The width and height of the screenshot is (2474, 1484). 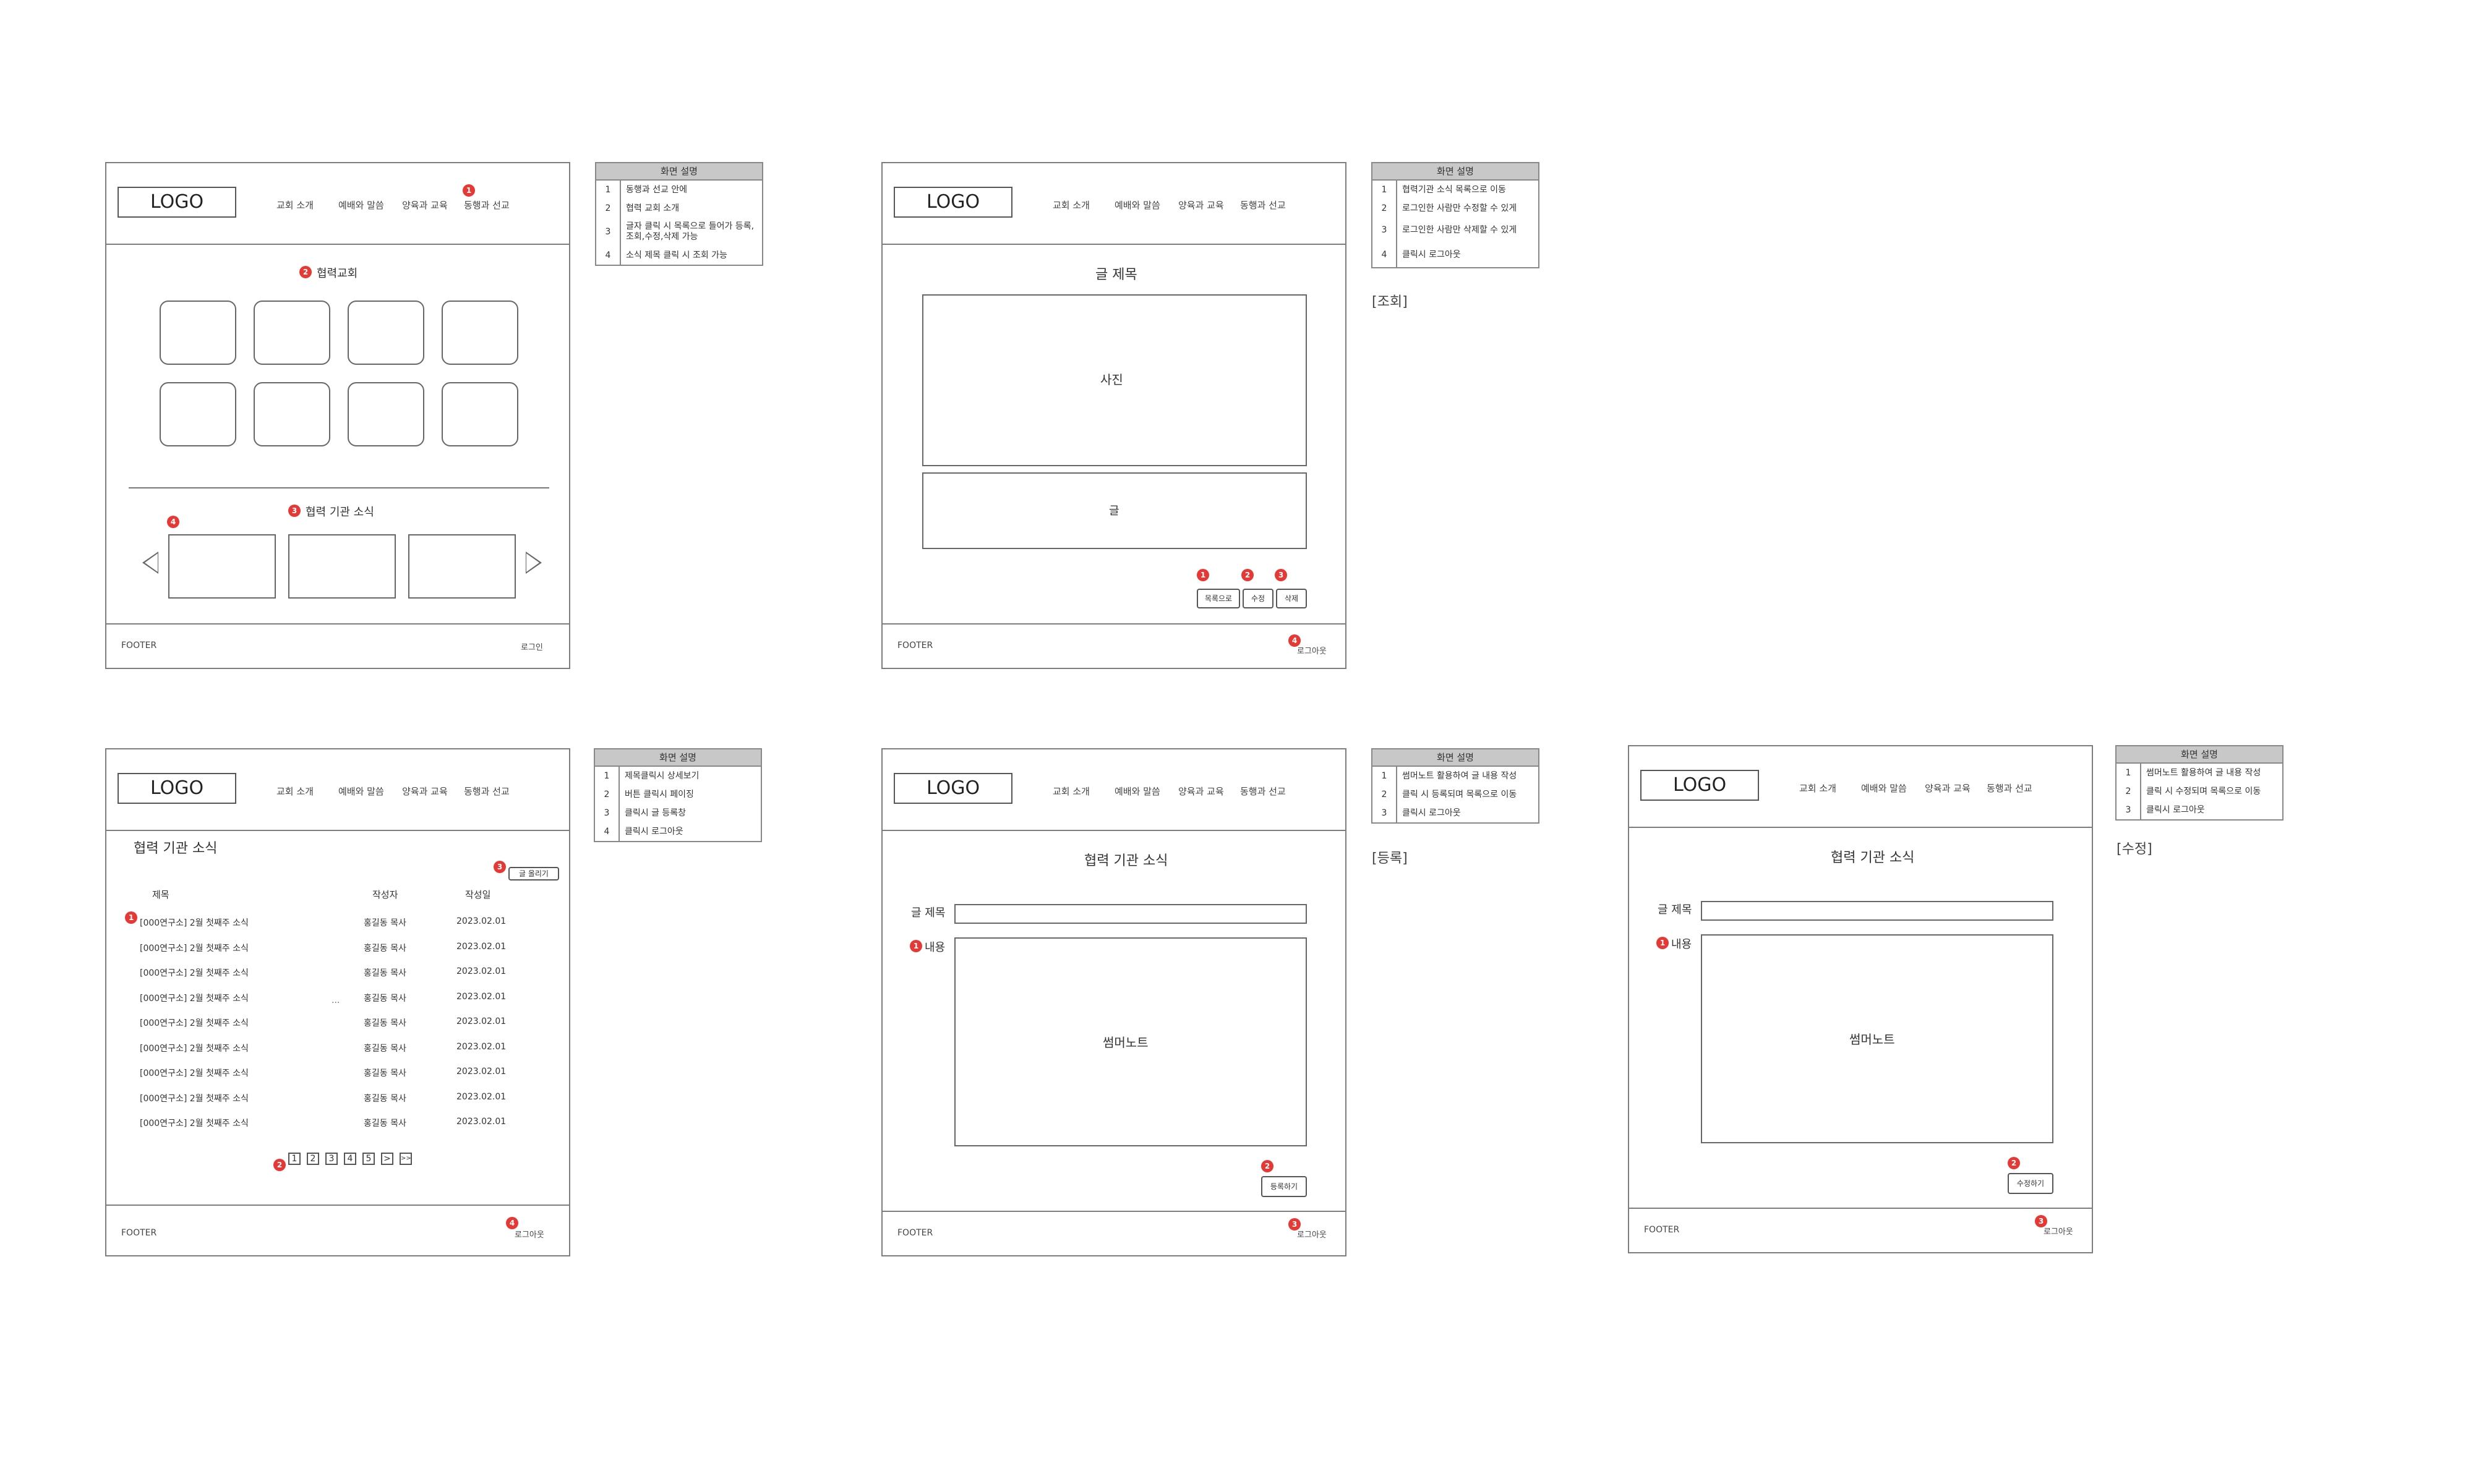 What do you see at coordinates (368, 1159) in the screenshot?
I see `page-button: 5` at bounding box center [368, 1159].